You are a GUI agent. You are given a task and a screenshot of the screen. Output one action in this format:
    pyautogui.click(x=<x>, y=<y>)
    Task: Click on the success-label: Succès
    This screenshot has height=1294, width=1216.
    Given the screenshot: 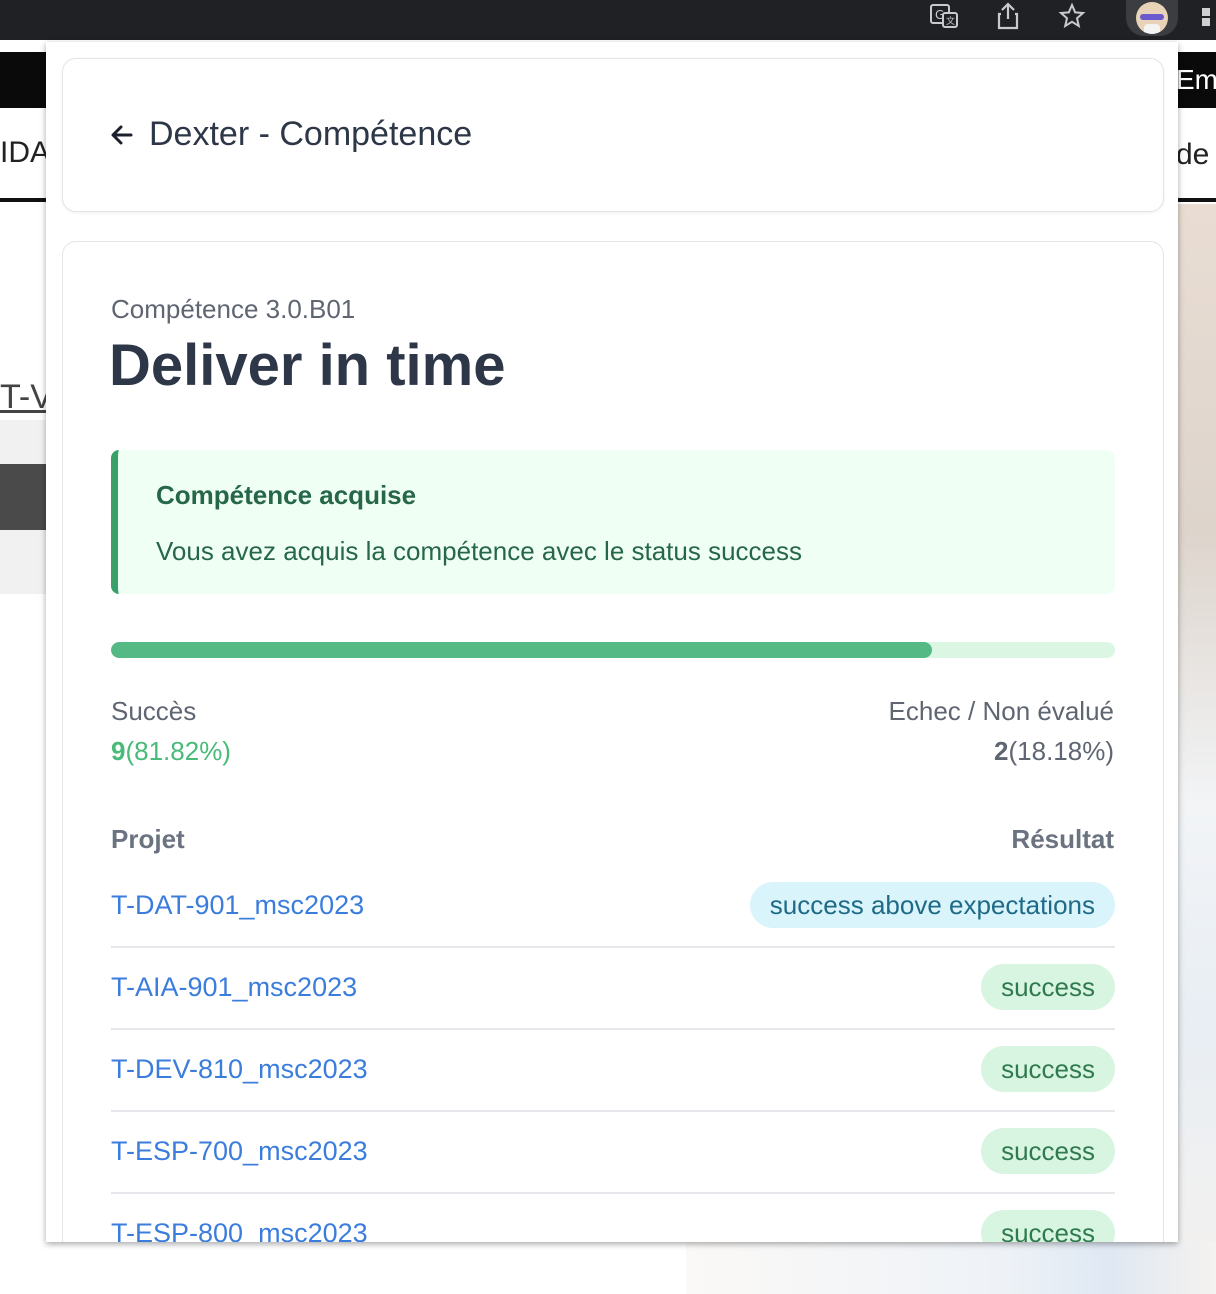 What is the action you would take?
    pyautogui.click(x=154, y=711)
    